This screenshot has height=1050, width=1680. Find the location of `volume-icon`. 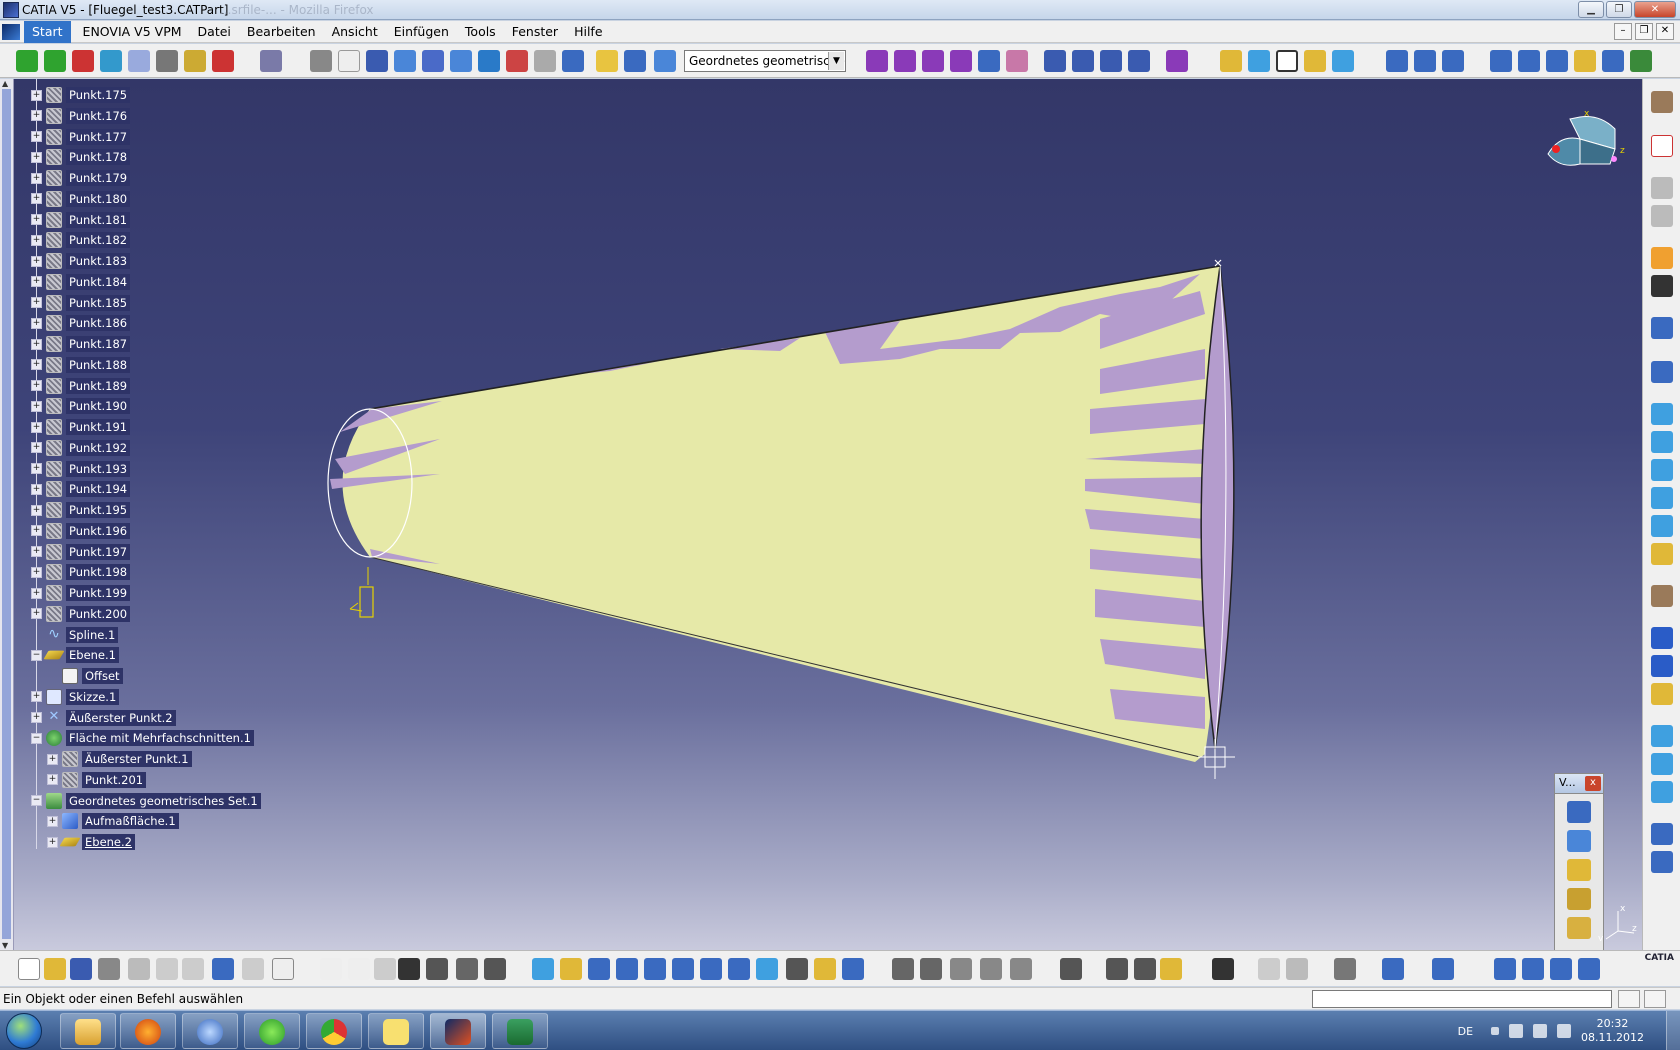

volume-icon is located at coordinates (1453, 61).